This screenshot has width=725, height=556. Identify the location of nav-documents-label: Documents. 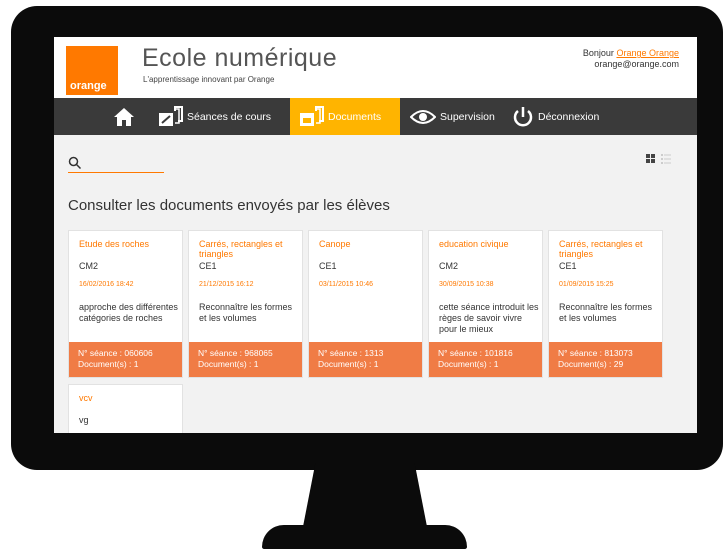
(355, 116).